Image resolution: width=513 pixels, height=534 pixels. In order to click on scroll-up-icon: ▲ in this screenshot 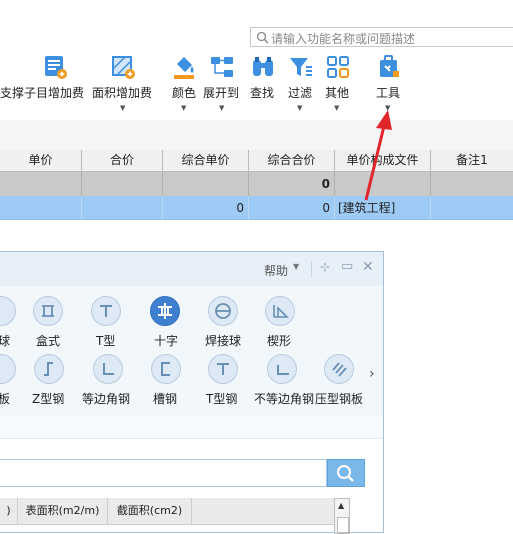, I will do `click(341, 505)`.